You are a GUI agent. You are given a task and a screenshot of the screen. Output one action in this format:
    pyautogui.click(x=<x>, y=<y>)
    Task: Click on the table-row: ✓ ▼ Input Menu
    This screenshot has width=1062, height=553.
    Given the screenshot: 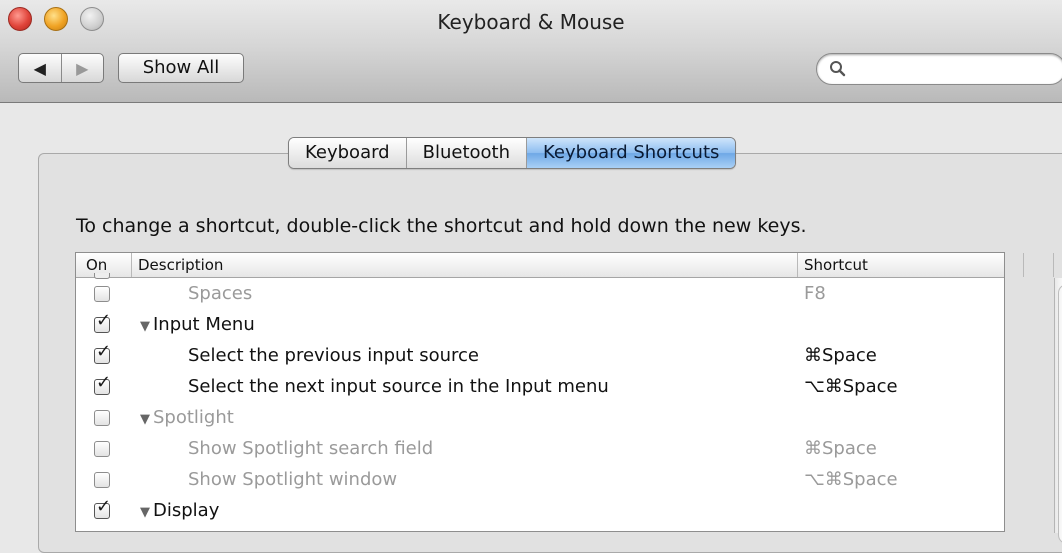 What is the action you would take?
    pyautogui.click(x=527, y=324)
    